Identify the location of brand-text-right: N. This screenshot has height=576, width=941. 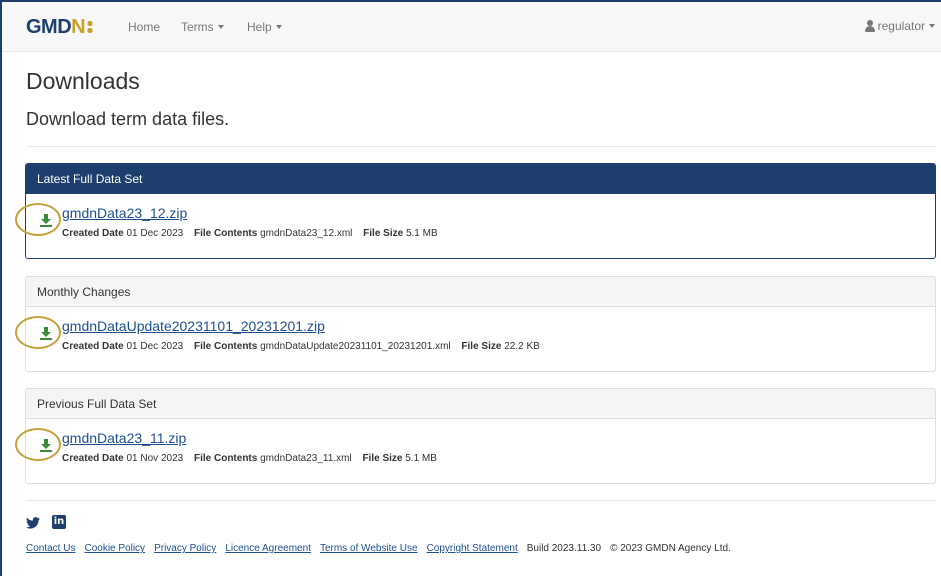
(78, 27).